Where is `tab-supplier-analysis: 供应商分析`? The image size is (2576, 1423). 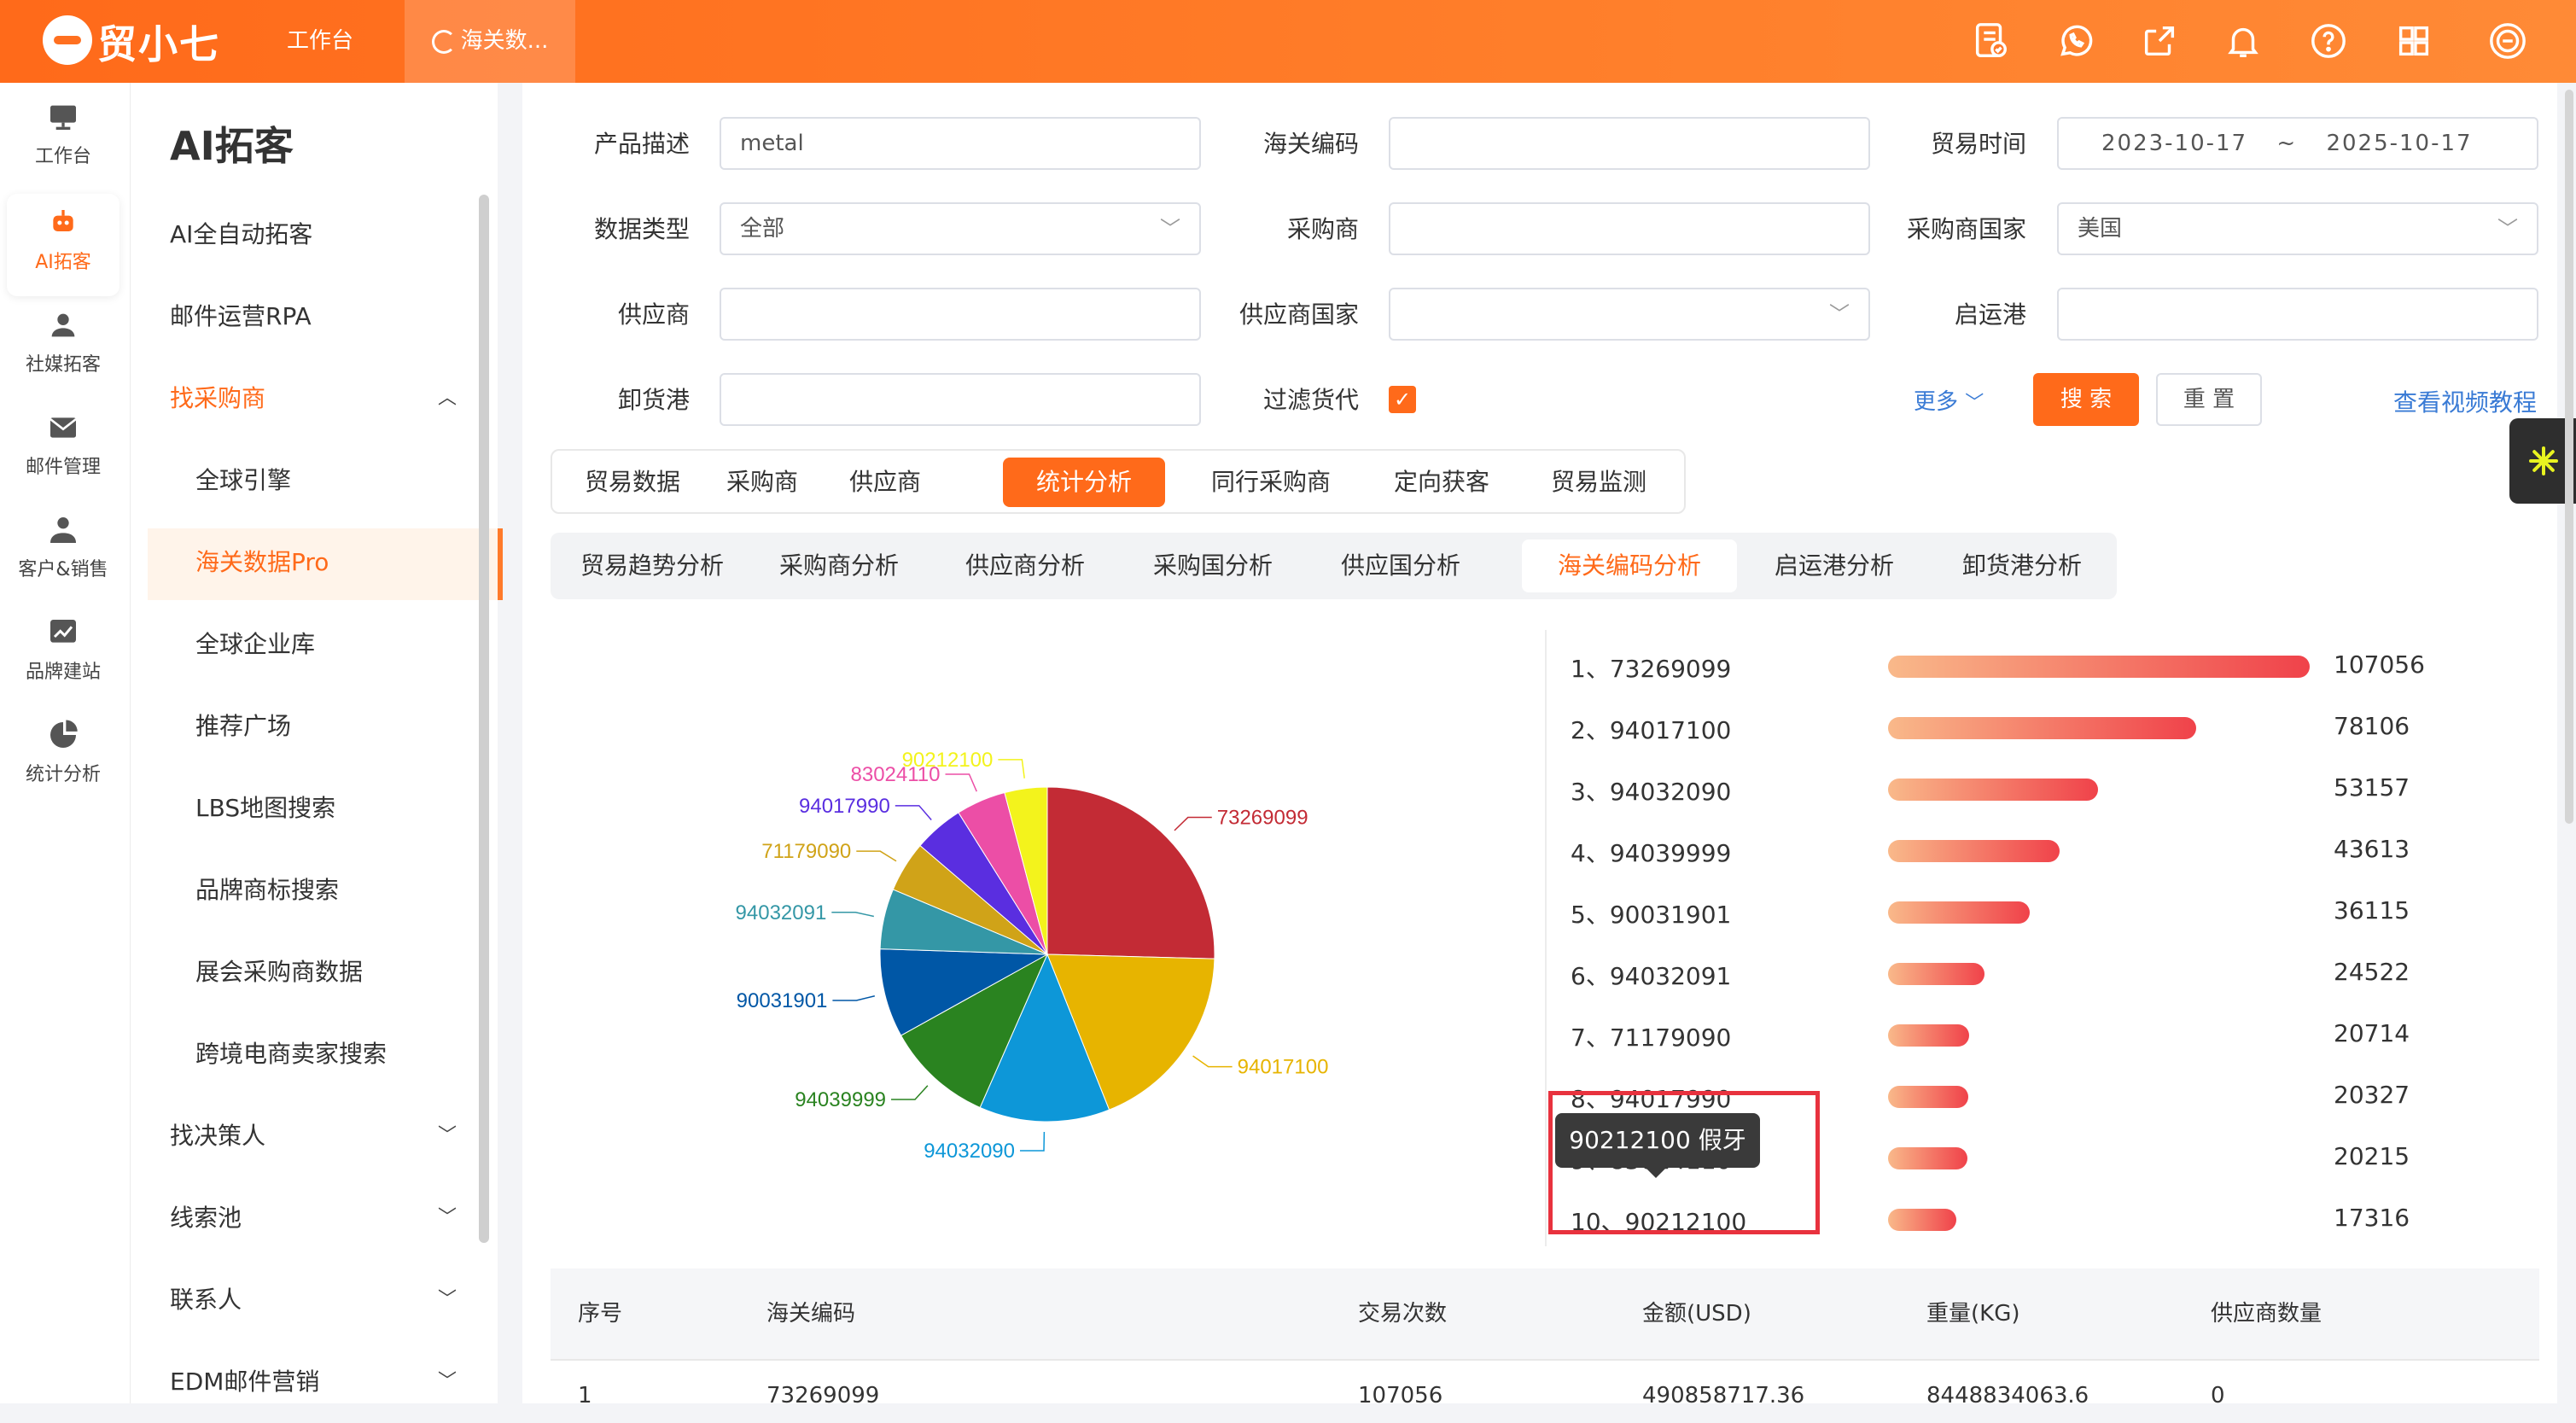
tab-supplier-analysis: 供应商分析 is located at coordinates (1025, 565).